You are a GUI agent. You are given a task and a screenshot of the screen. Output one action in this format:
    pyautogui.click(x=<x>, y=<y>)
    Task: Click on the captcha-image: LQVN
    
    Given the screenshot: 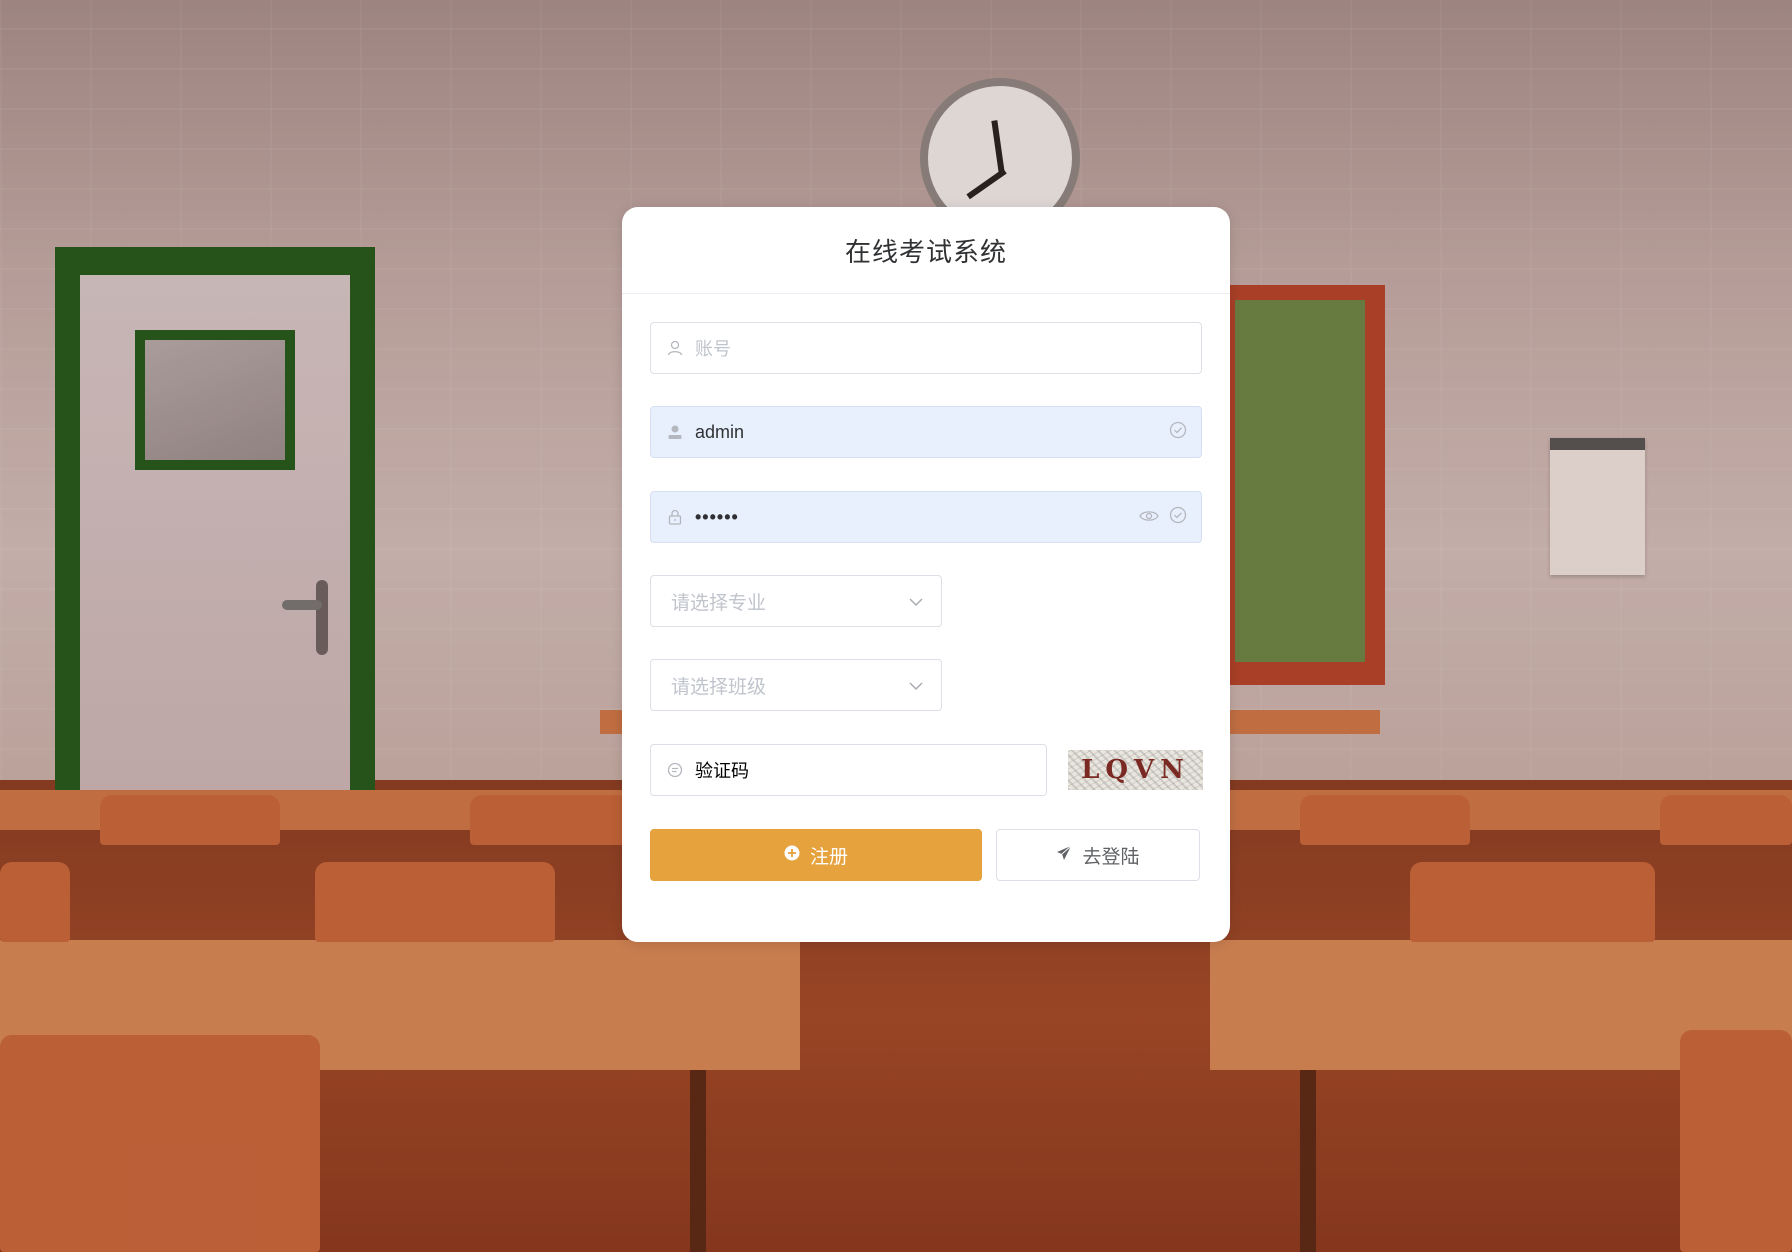 What is the action you would take?
    pyautogui.click(x=1135, y=770)
    